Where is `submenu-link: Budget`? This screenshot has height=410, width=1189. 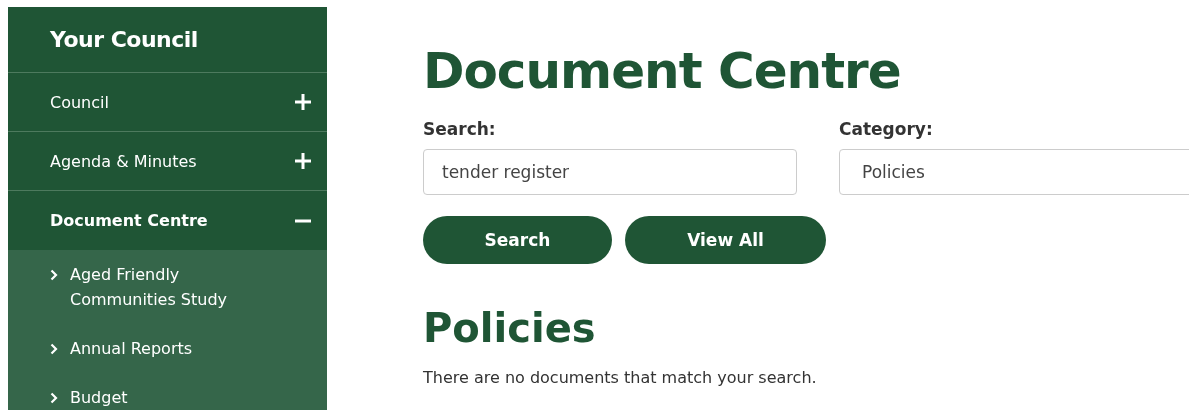
submenu-link: Budget is located at coordinates (167, 391).